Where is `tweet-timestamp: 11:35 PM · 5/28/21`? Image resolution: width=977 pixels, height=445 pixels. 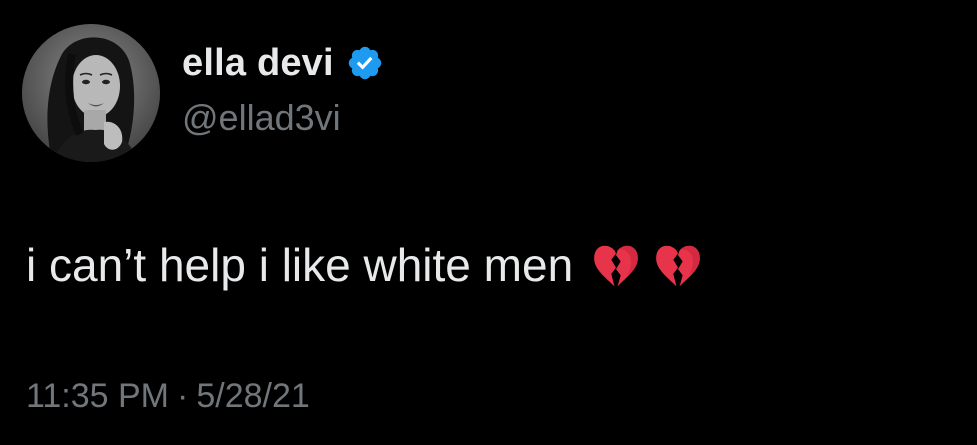
tweet-timestamp: 11:35 PM · 5/28/21 is located at coordinates (168, 396).